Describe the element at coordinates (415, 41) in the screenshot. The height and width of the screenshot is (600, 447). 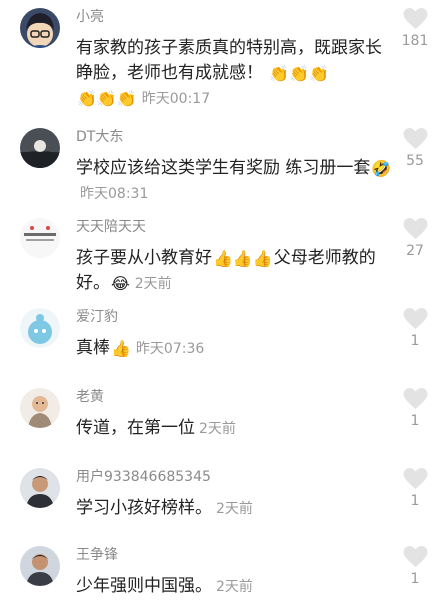
I see `like-count: 181` at that location.